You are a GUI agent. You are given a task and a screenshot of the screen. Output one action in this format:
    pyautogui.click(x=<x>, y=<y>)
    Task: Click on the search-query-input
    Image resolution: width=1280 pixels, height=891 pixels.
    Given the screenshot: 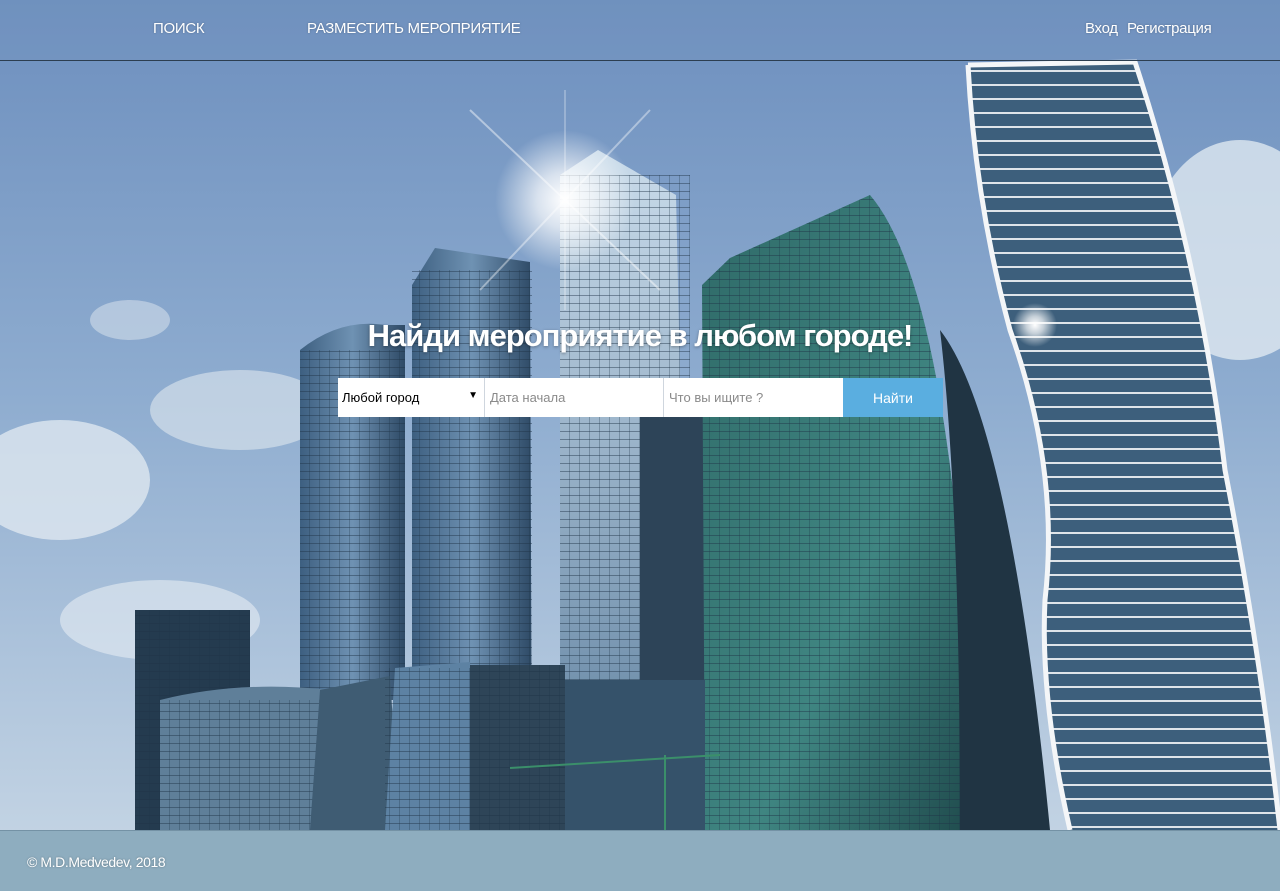 What is the action you would take?
    pyautogui.click(x=753, y=397)
    